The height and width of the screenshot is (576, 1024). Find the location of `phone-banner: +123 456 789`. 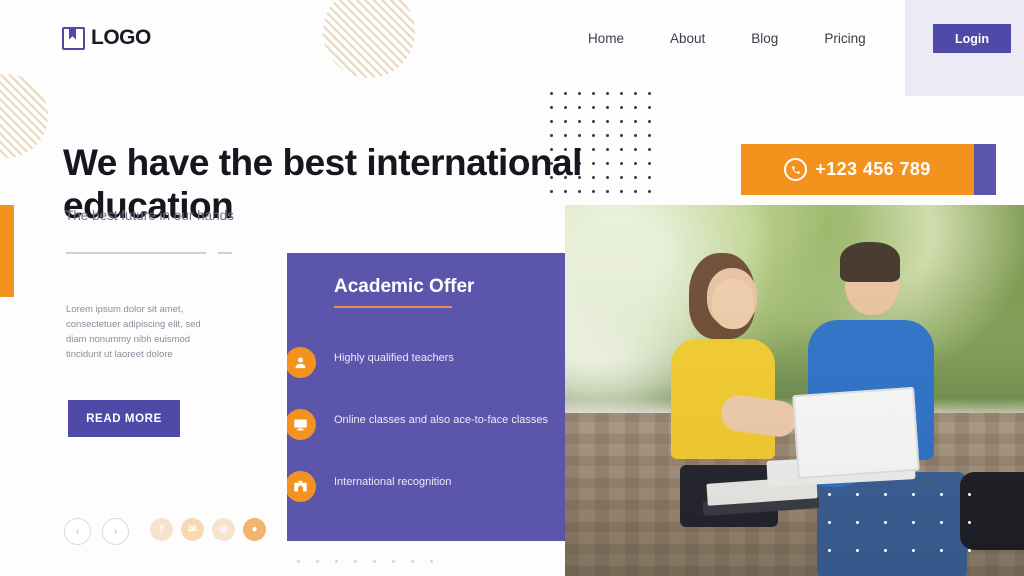

phone-banner: +123 456 789 is located at coordinates (857, 169).